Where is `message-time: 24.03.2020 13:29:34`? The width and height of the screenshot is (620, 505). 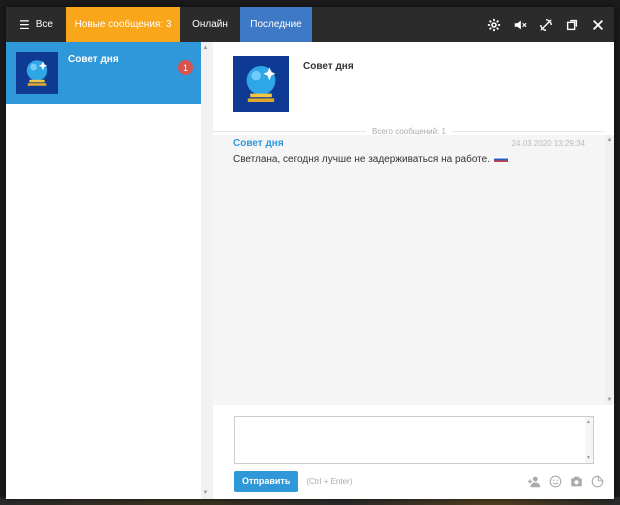 message-time: 24.03.2020 13:29:34 is located at coordinates (548, 143).